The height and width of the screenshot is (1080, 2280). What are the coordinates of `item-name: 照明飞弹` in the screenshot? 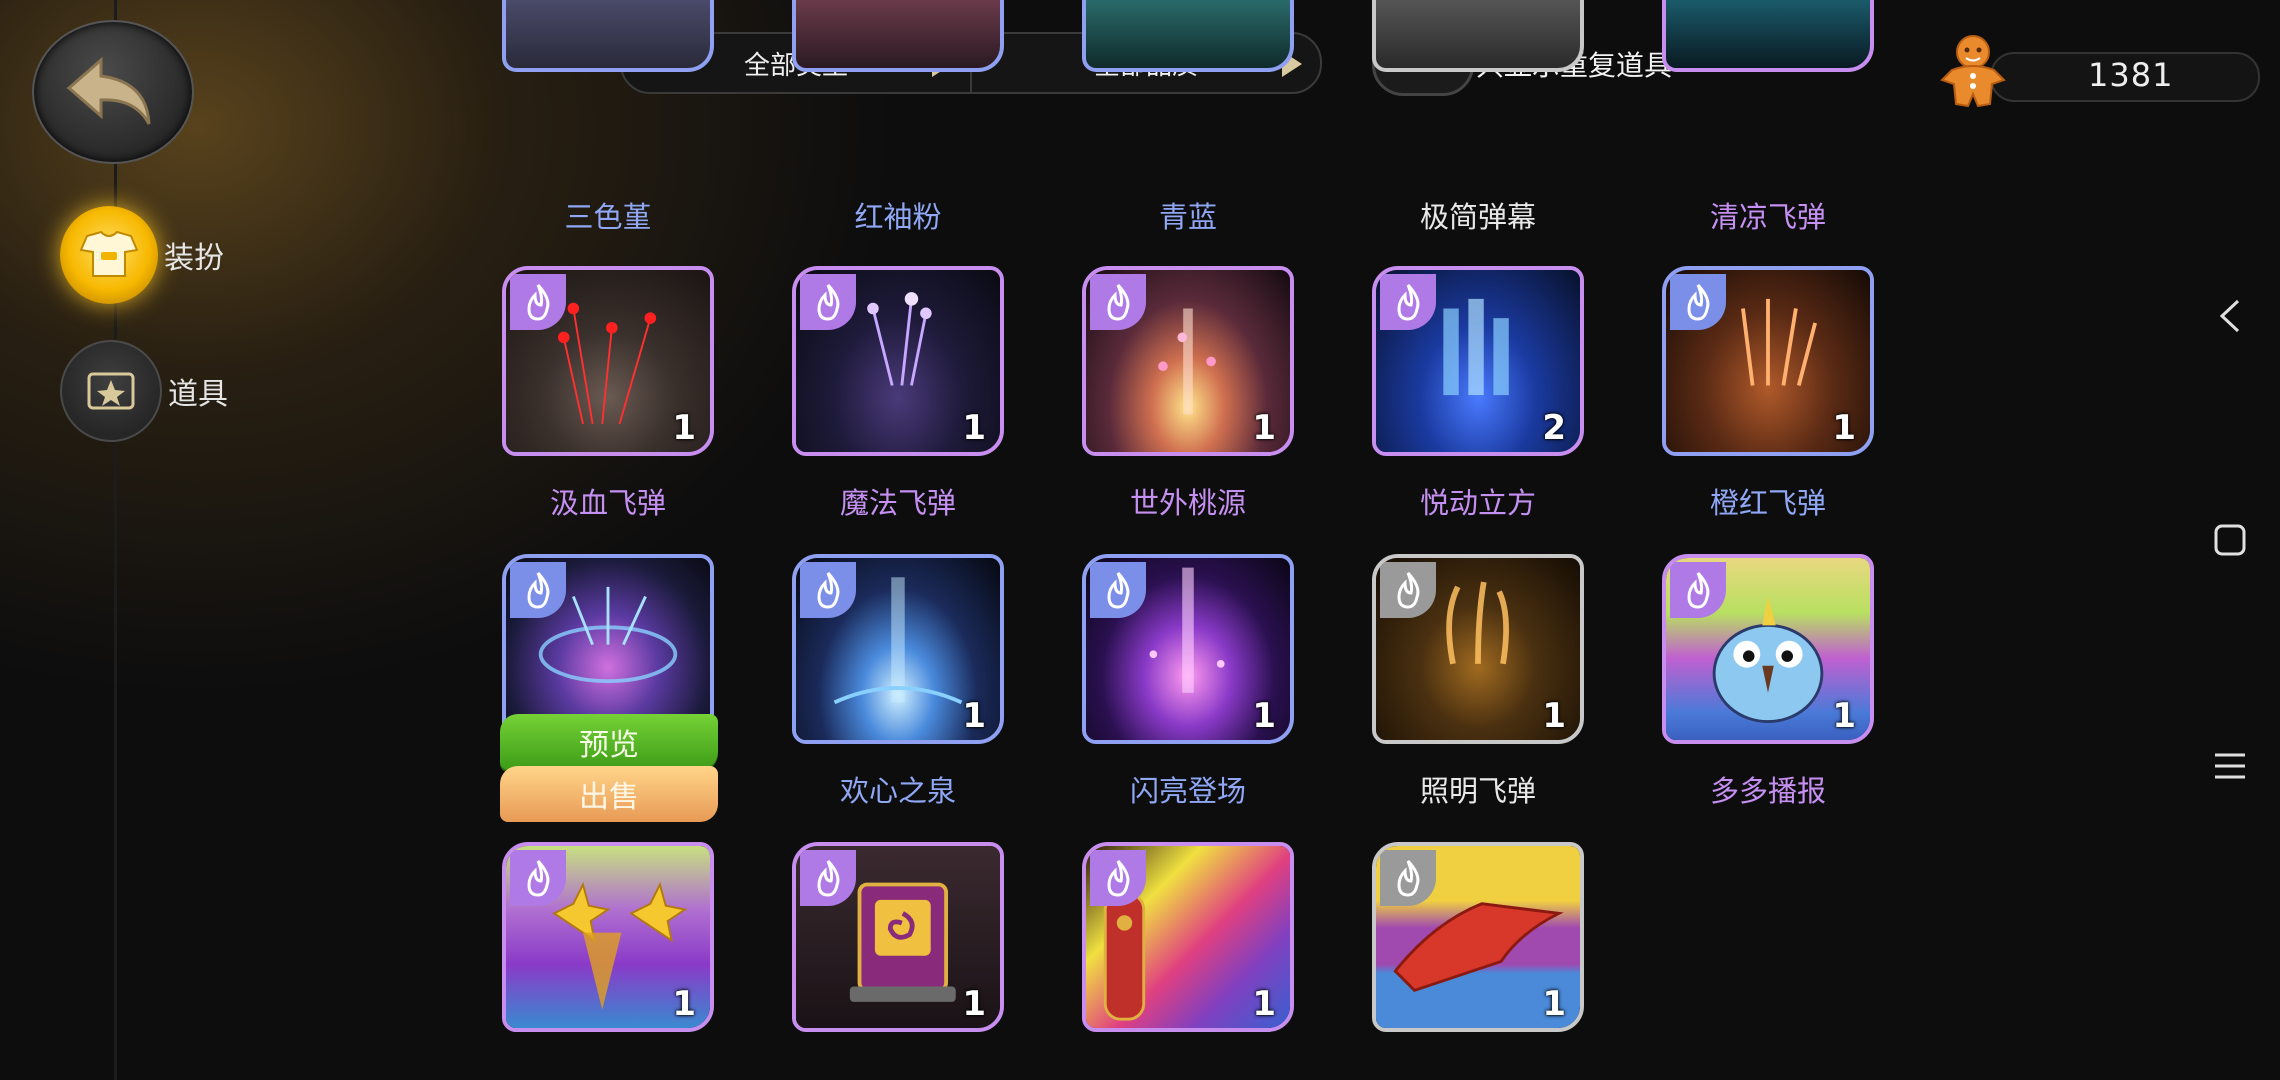 It's located at (1477, 791).